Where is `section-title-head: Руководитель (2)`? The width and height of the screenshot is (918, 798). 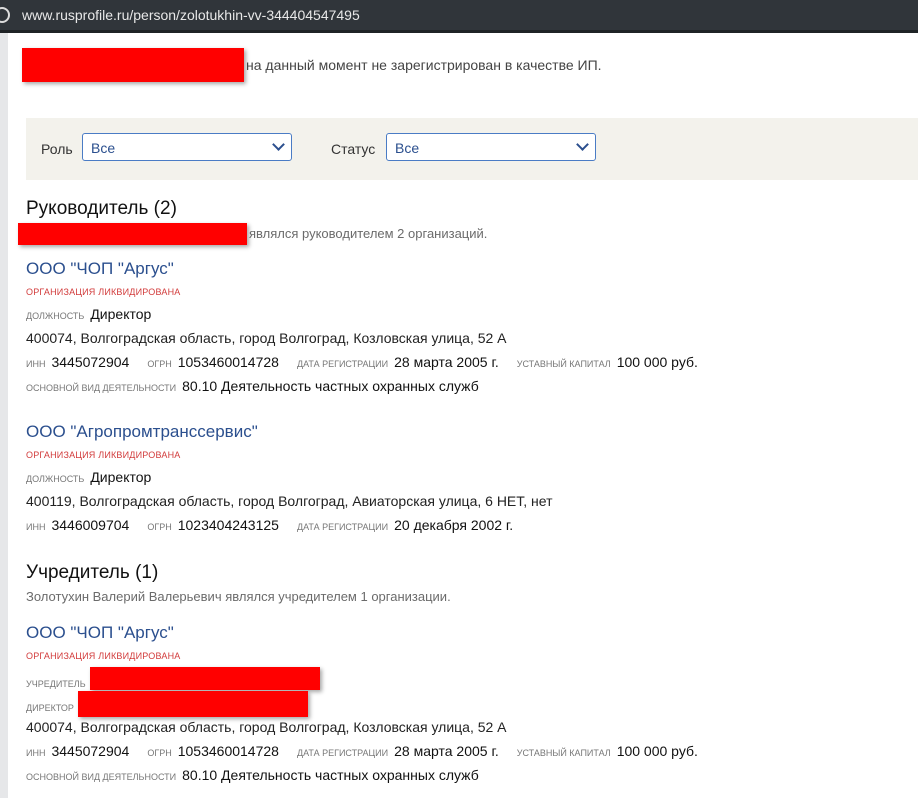
section-title-head: Руководитель (2) is located at coordinates (101, 208).